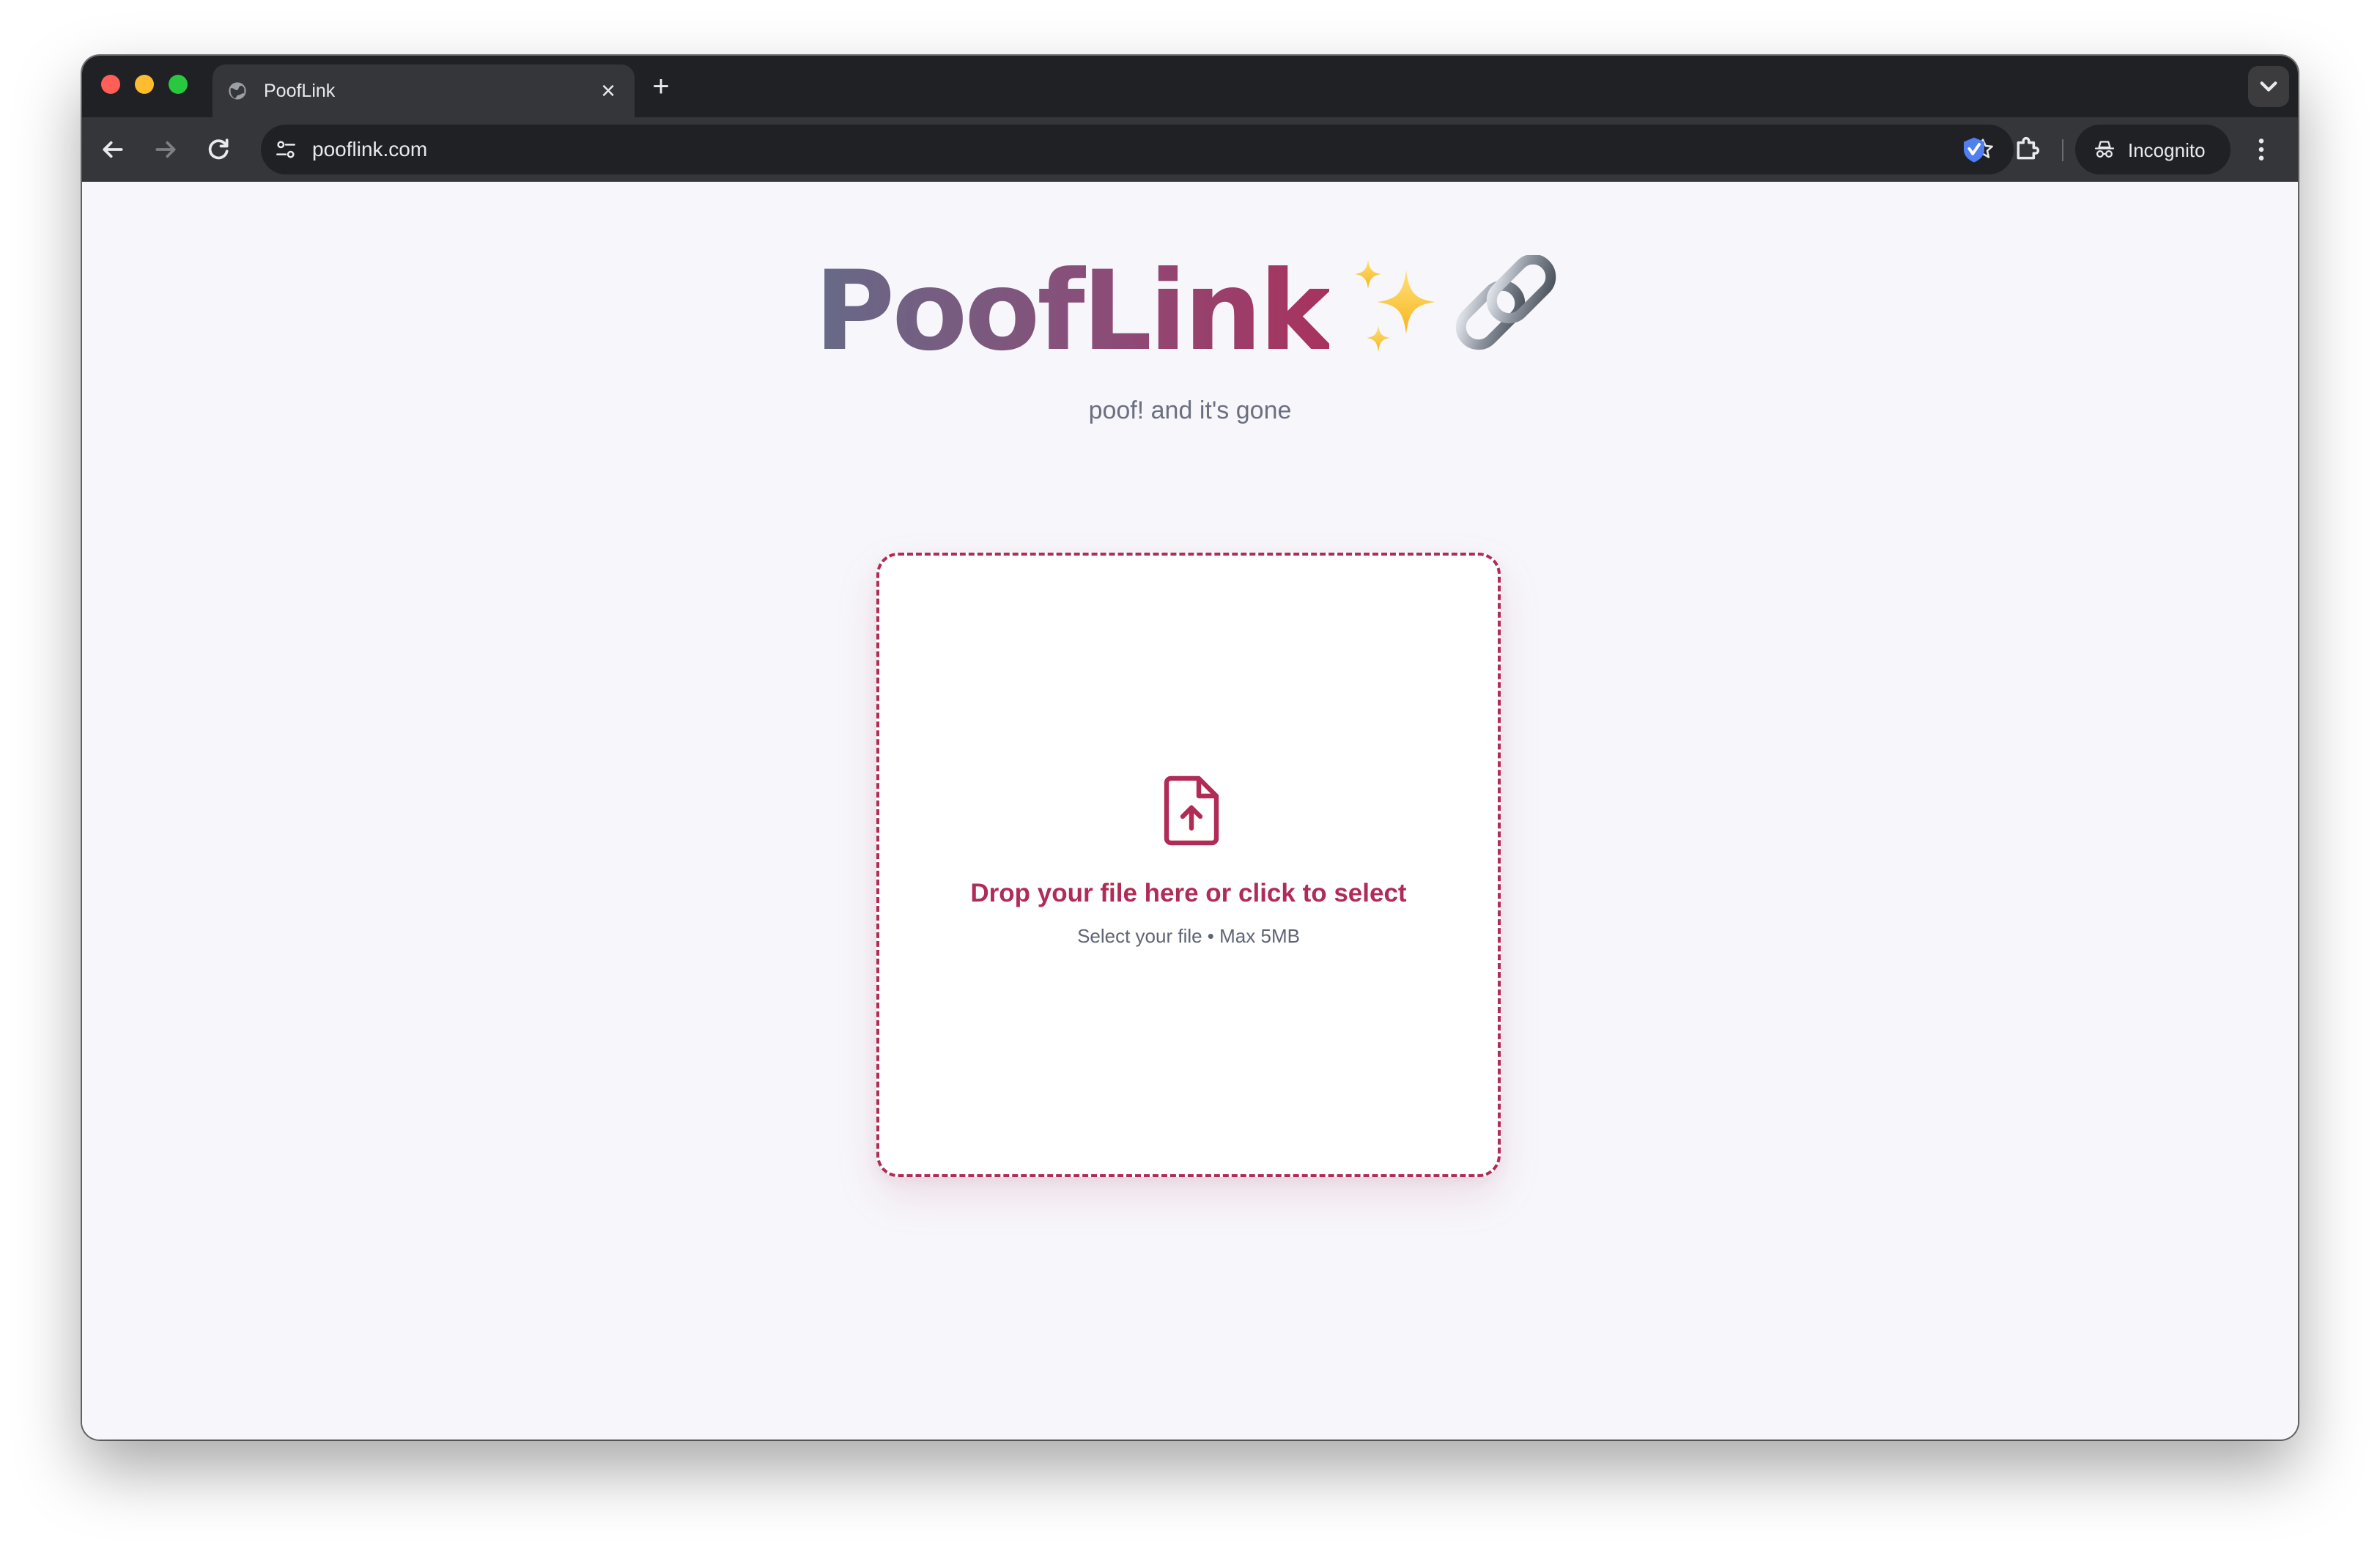 The height and width of the screenshot is (1548, 2380). Describe the element at coordinates (1455, 303) in the screenshot. I see `sparkles-link-icon` at that location.